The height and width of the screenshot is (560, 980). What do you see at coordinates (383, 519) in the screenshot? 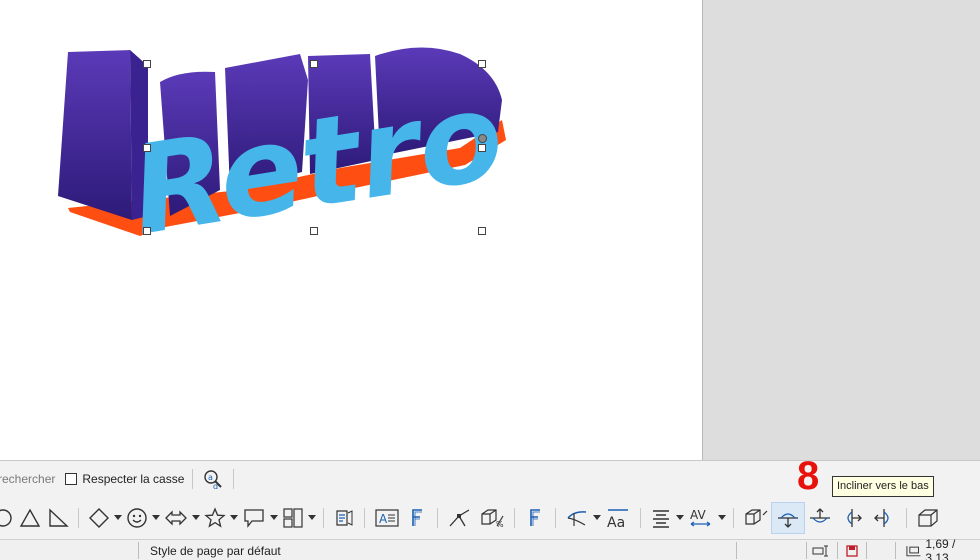
I see `svg-text: A` at bounding box center [383, 519].